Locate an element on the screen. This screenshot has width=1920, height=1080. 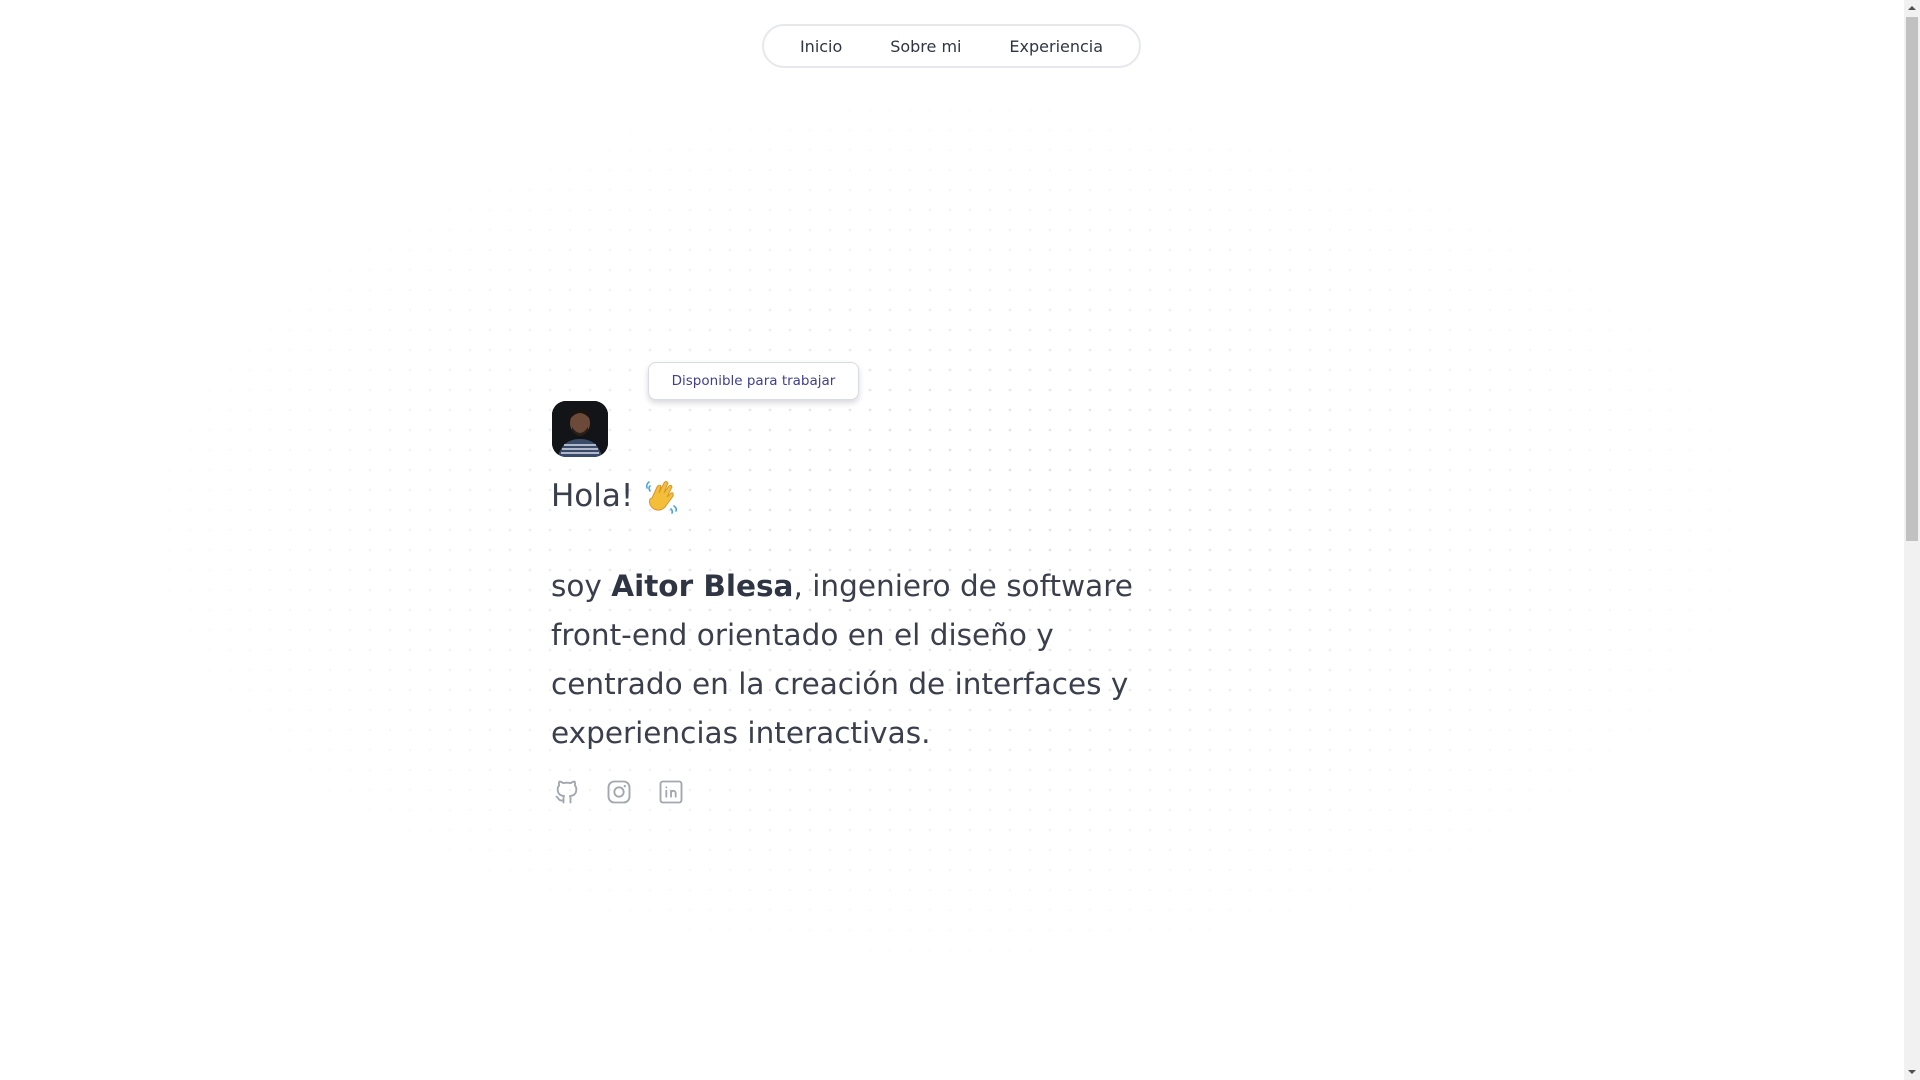
nav-item-inicio: Inicio is located at coordinates (821, 46).